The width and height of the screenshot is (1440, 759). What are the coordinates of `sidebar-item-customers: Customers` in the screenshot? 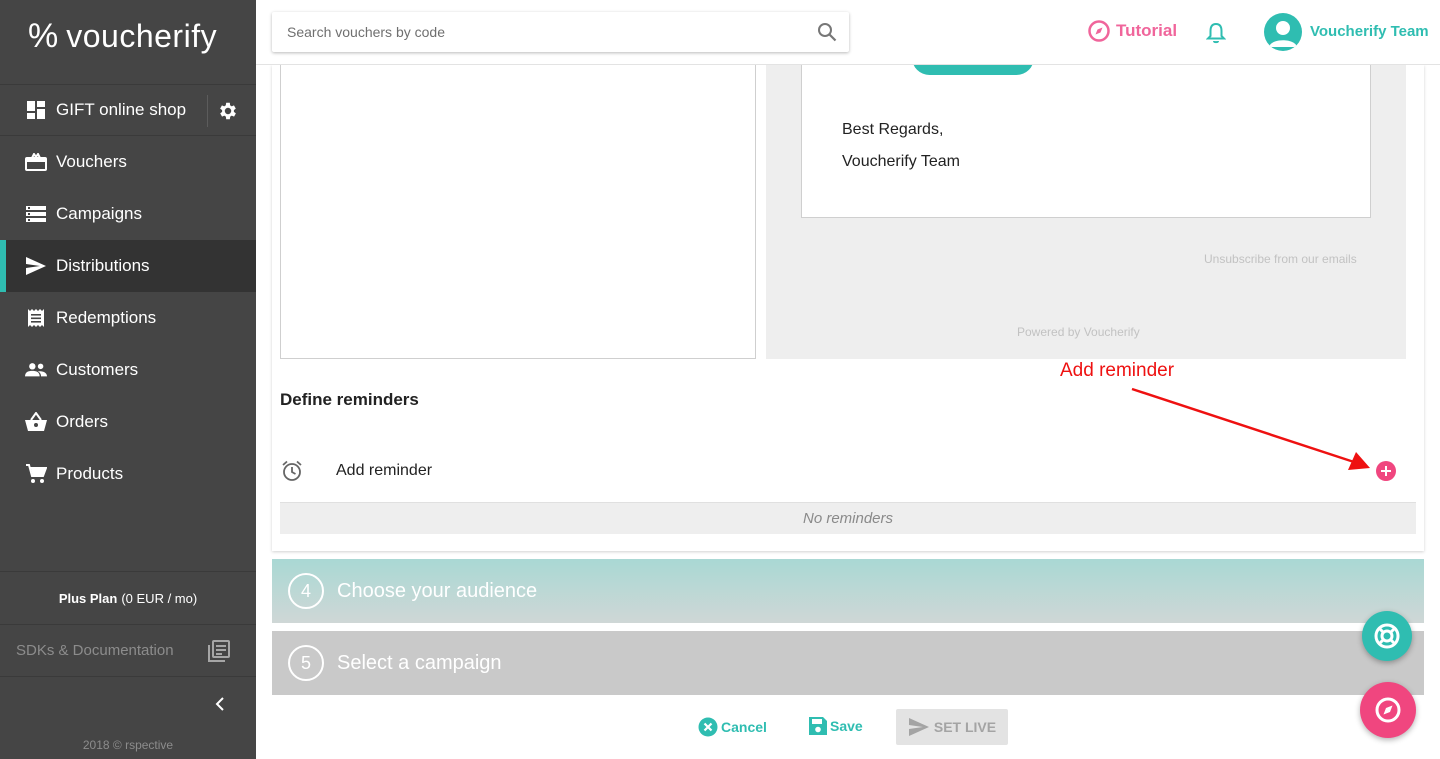 It's located at (128, 370).